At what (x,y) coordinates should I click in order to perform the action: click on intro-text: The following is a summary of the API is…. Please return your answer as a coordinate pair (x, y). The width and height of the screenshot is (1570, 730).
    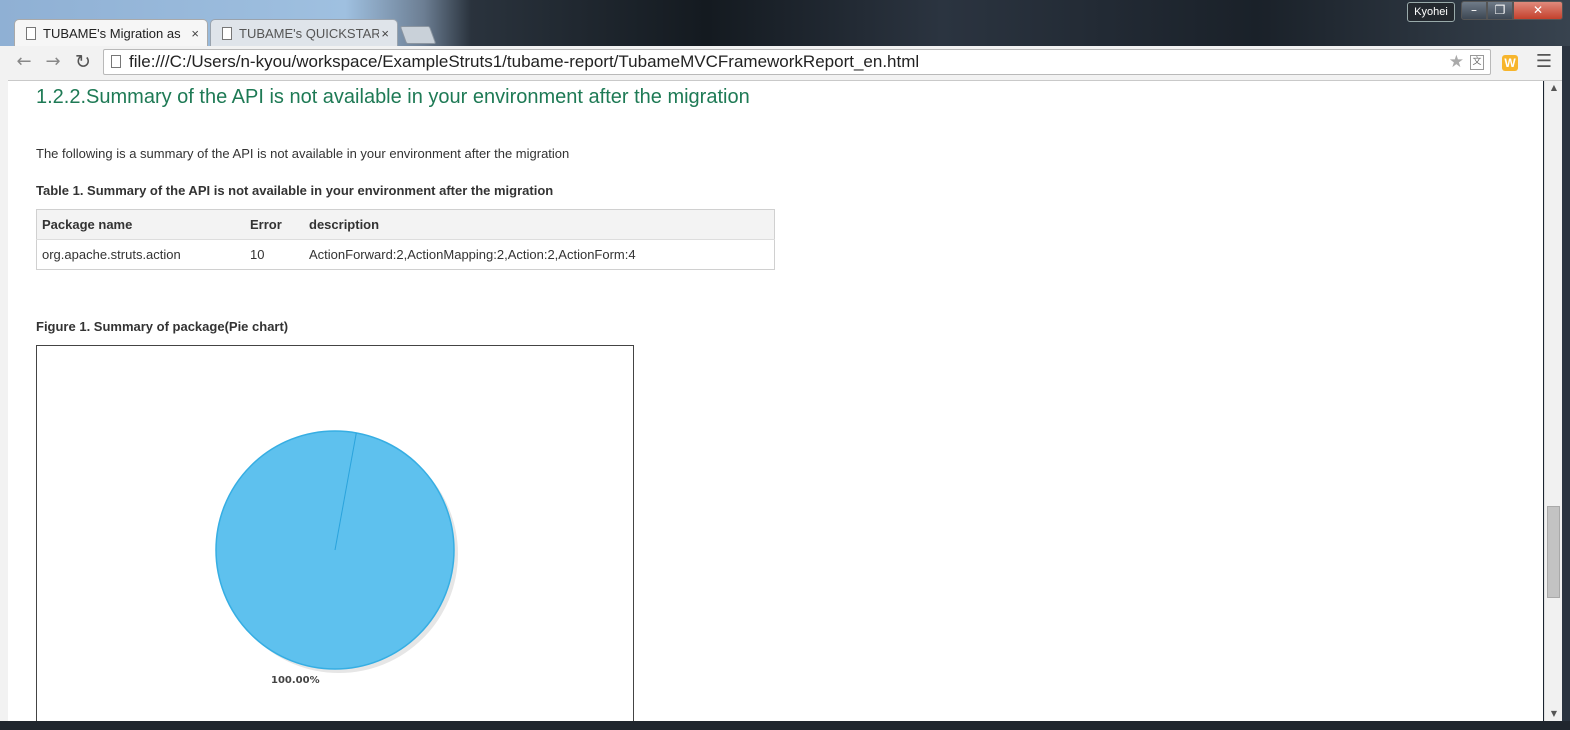
    Looking at the image, I should click on (303, 153).